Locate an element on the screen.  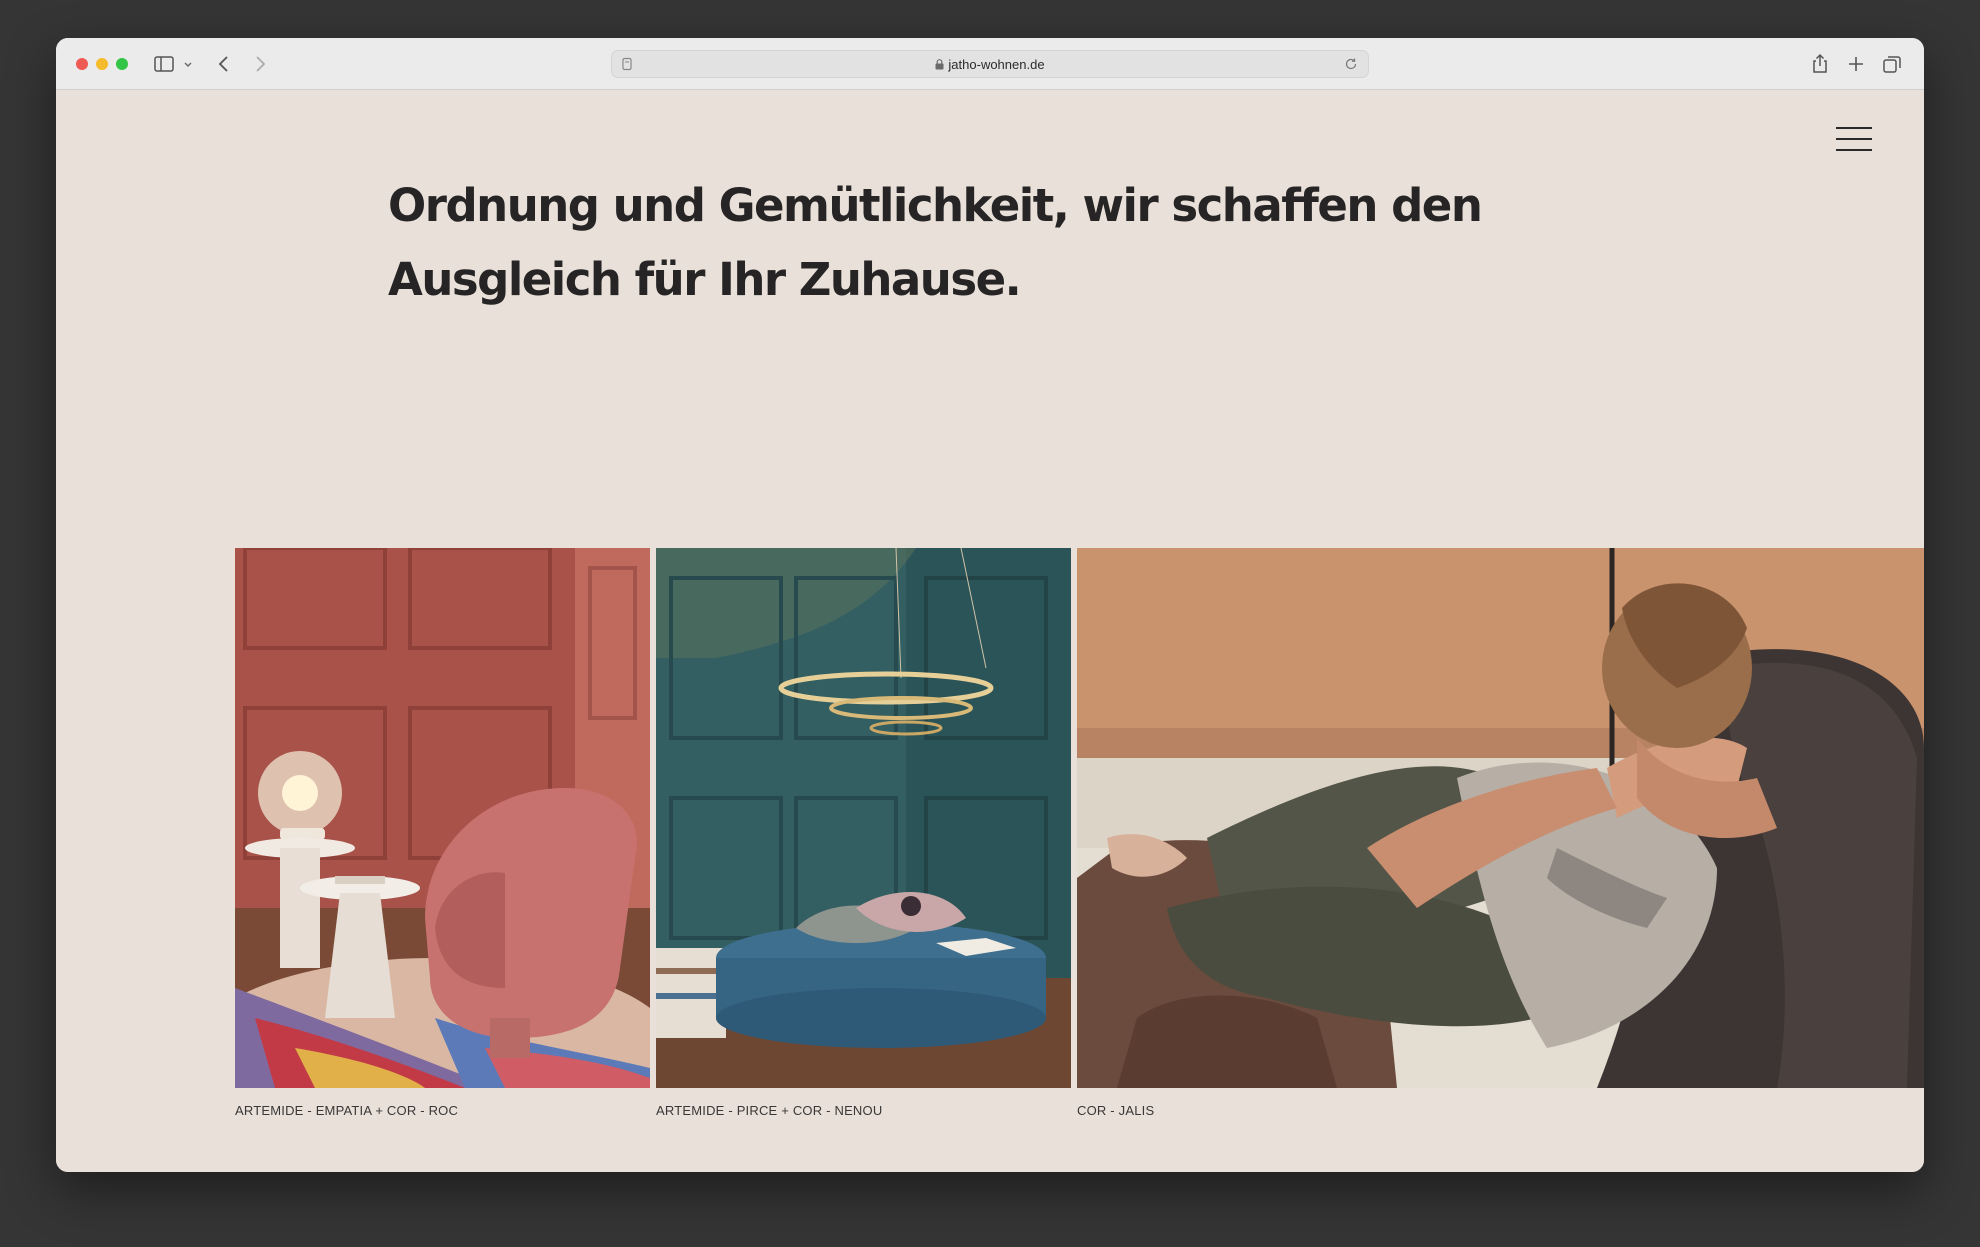
gallery-caption-3: COR - JALIS is located at coordinates (1116, 1110).